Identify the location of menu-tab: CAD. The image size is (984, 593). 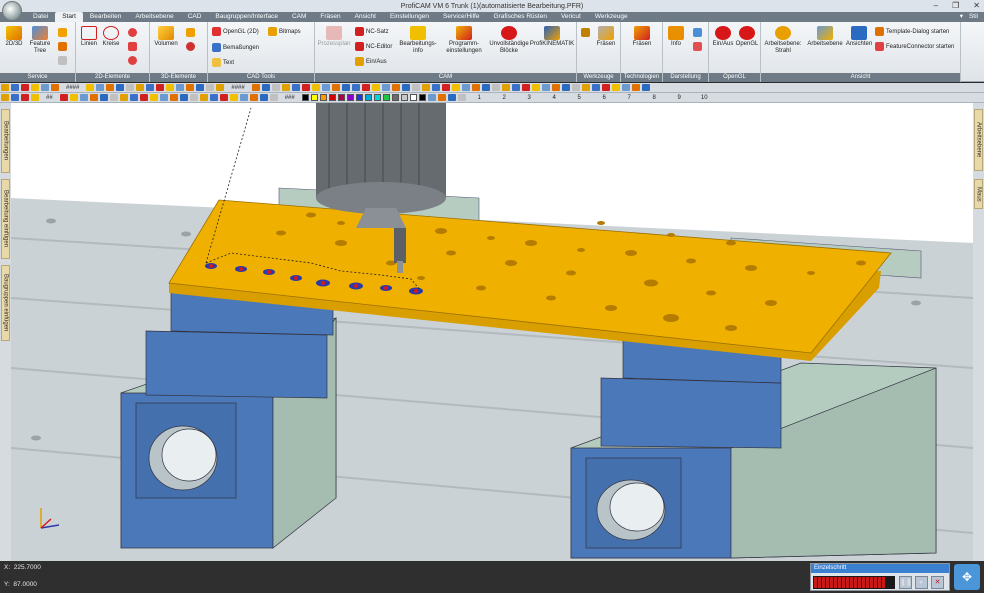
(195, 17).